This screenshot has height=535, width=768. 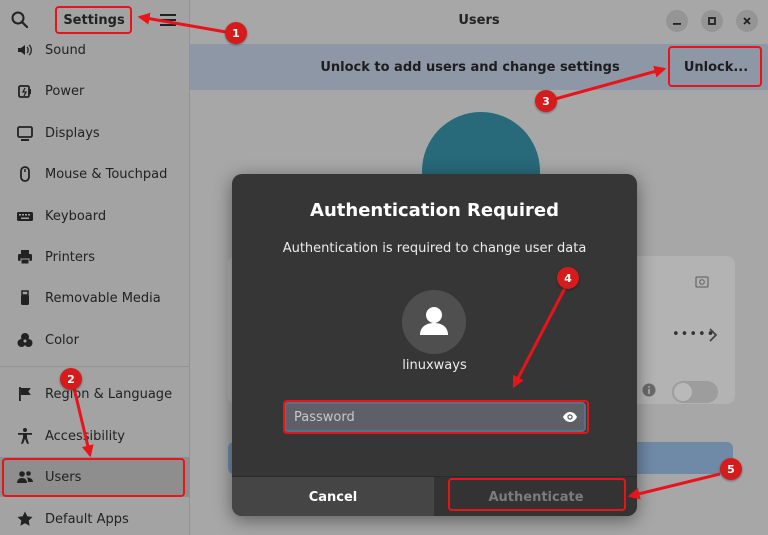 I want to click on sidebar-item-label: Region & Language, so click(x=109, y=394).